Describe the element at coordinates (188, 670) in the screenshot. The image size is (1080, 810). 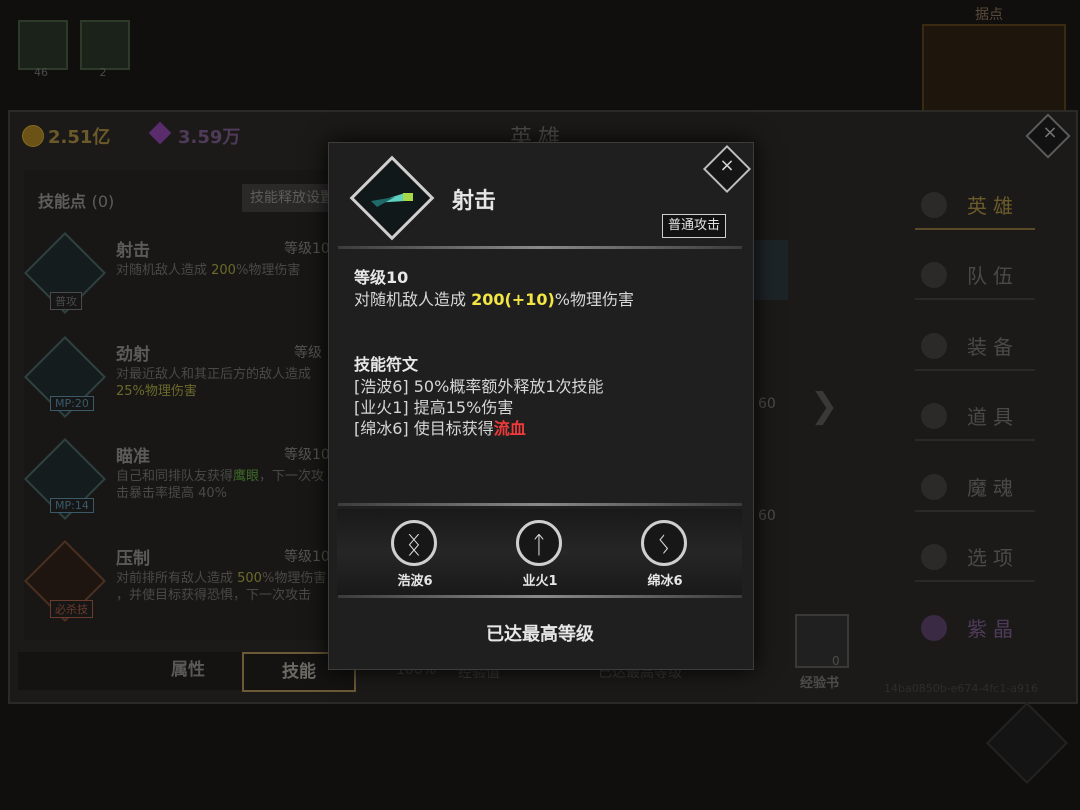
I see `tab-attributes: 属性` at that location.